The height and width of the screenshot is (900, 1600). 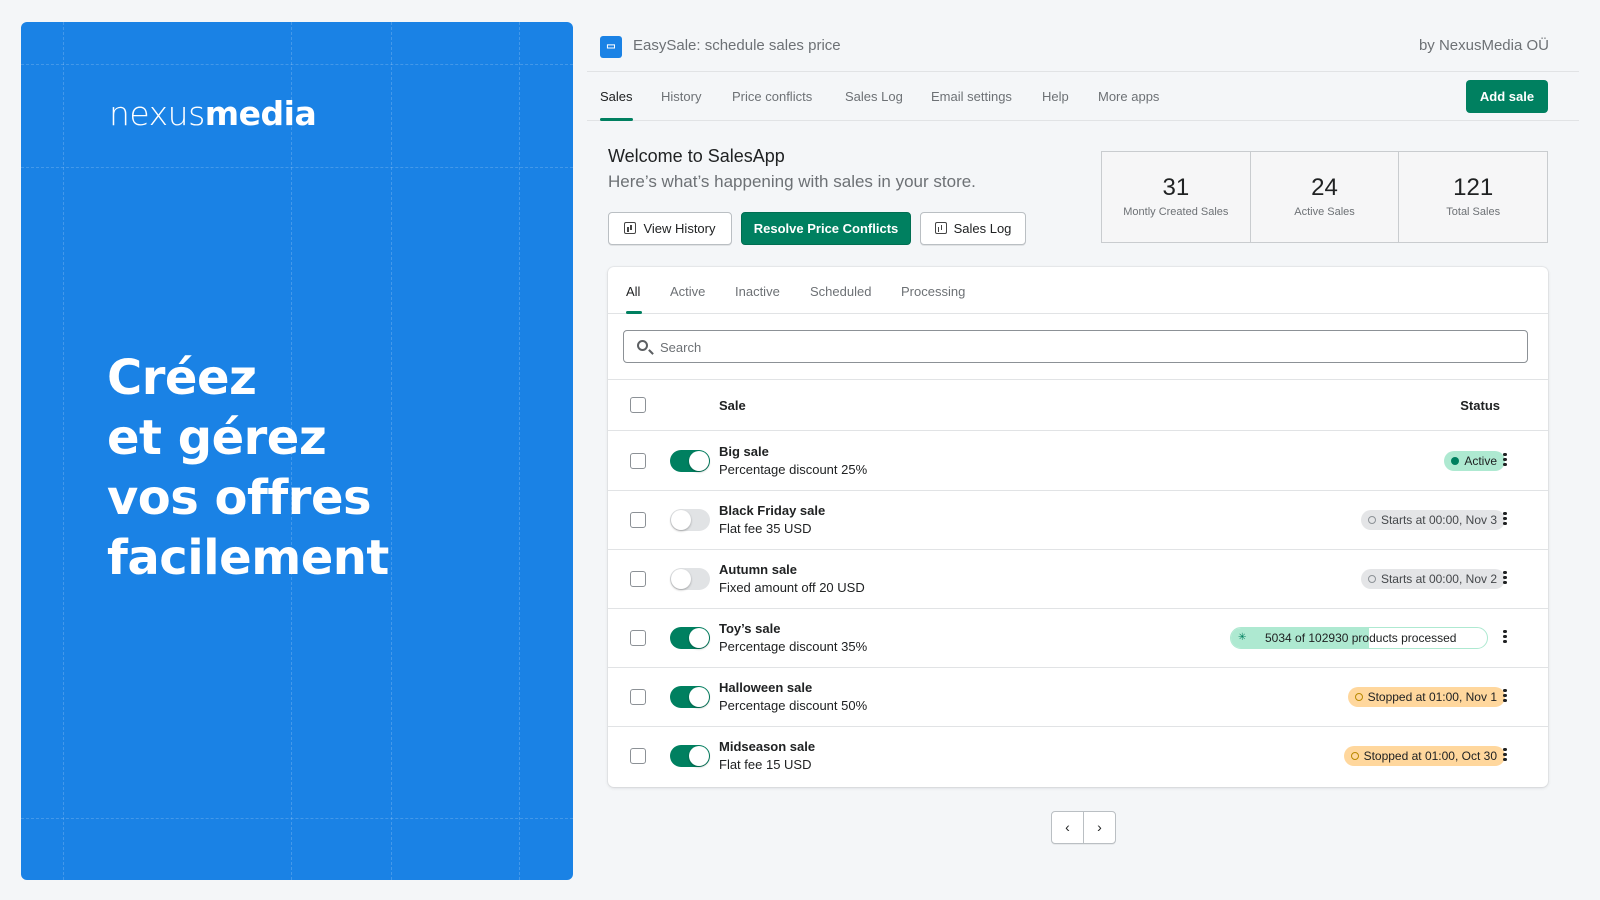 I want to click on tab-price-conflicts: Price conflicts, so click(x=772, y=96).